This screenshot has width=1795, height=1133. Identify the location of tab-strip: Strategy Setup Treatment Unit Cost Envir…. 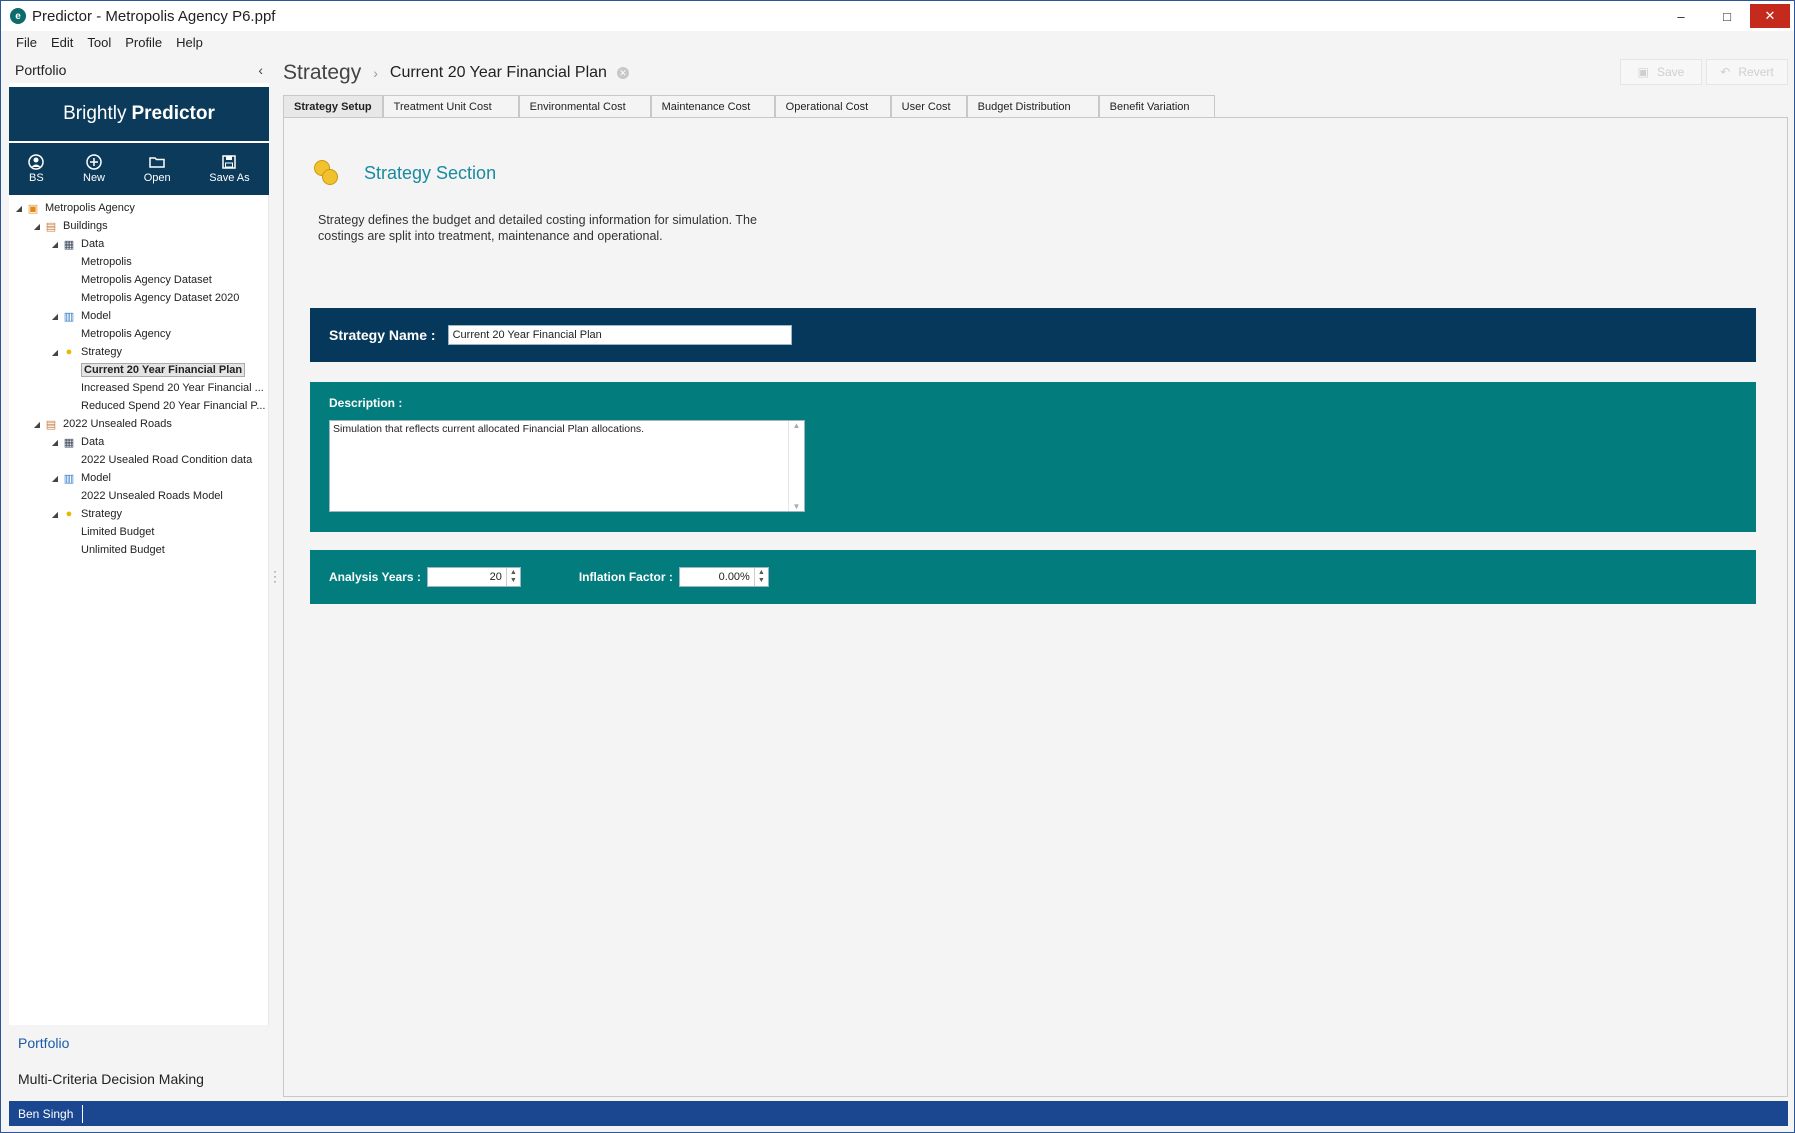
(749, 106).